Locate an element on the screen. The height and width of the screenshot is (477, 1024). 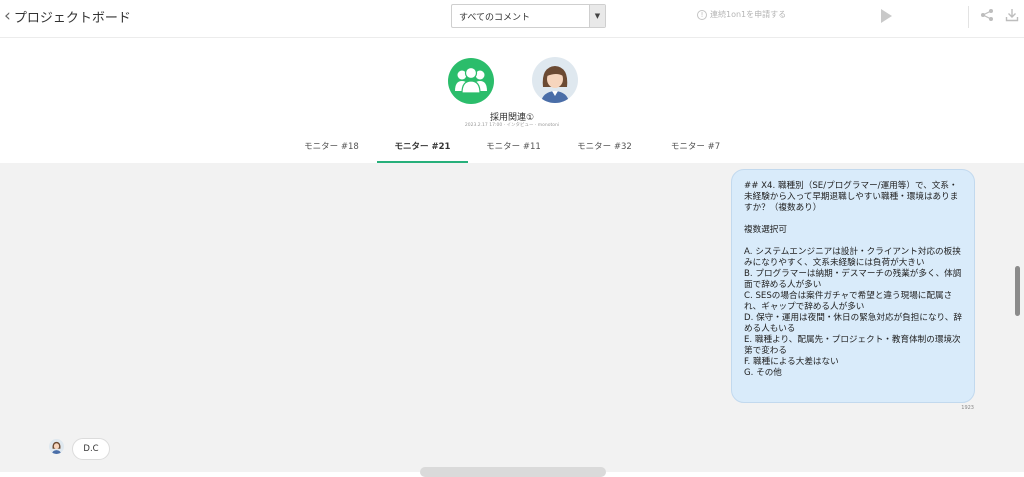
user-avatar is located at coordinates (56, 446).